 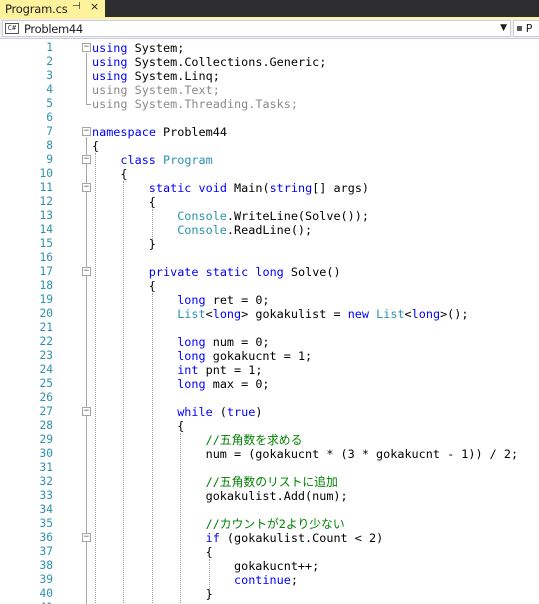 I want to click on code-line: 37 {, so click(x=269, y=552).